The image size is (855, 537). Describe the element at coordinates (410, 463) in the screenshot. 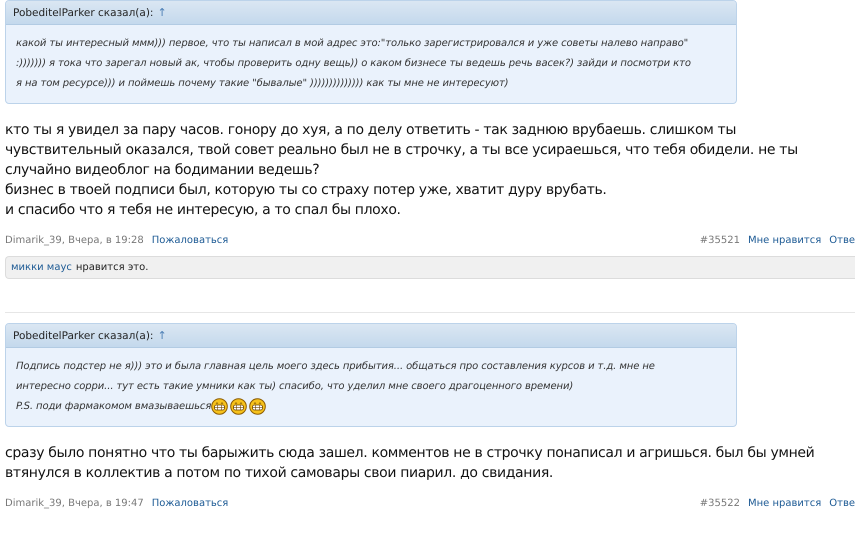

I see `message-text: сразу было понятно что ты барыжить сюда зашел. комментов не в строчку понаписал и агришься. был бы умней втянулся в коллектив а потом по тихой самовары свои пиарил. до свидания.` at that location.